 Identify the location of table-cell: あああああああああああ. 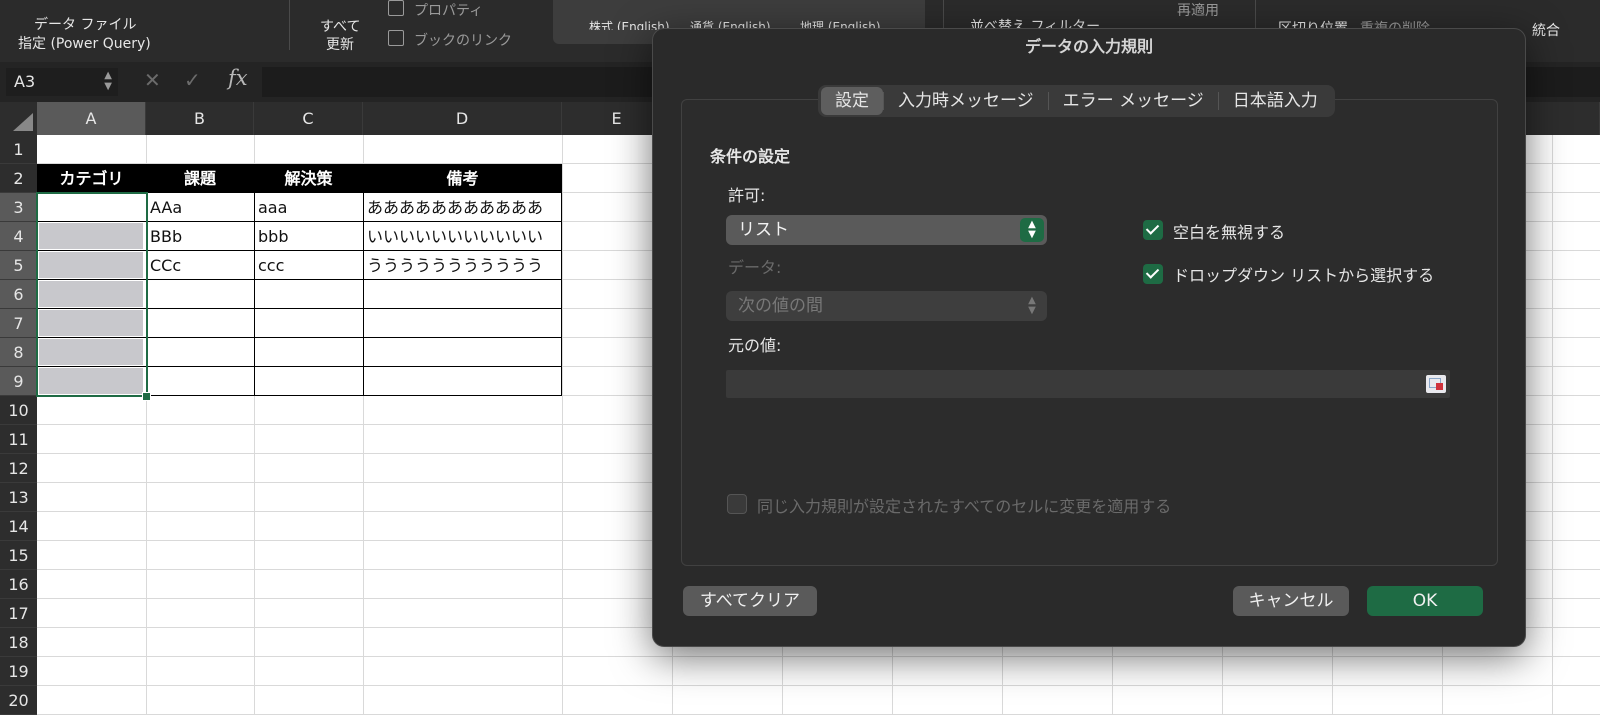
(462, 207).